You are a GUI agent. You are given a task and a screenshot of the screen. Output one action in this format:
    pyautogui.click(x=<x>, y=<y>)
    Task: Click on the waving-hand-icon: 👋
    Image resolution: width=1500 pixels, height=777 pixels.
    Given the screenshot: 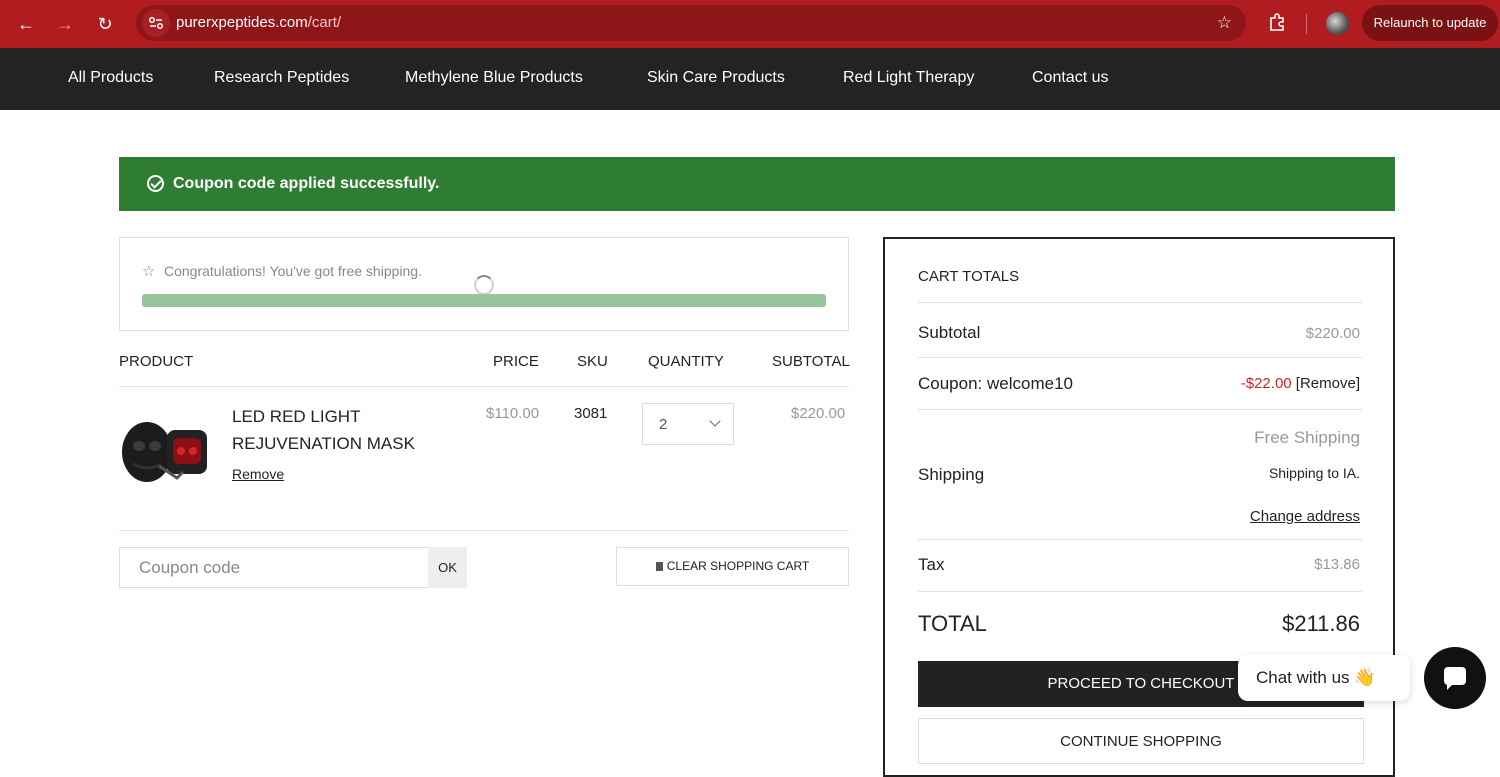 What is the action you would take?
    pyautogui.click(x=1365, y=677)
    